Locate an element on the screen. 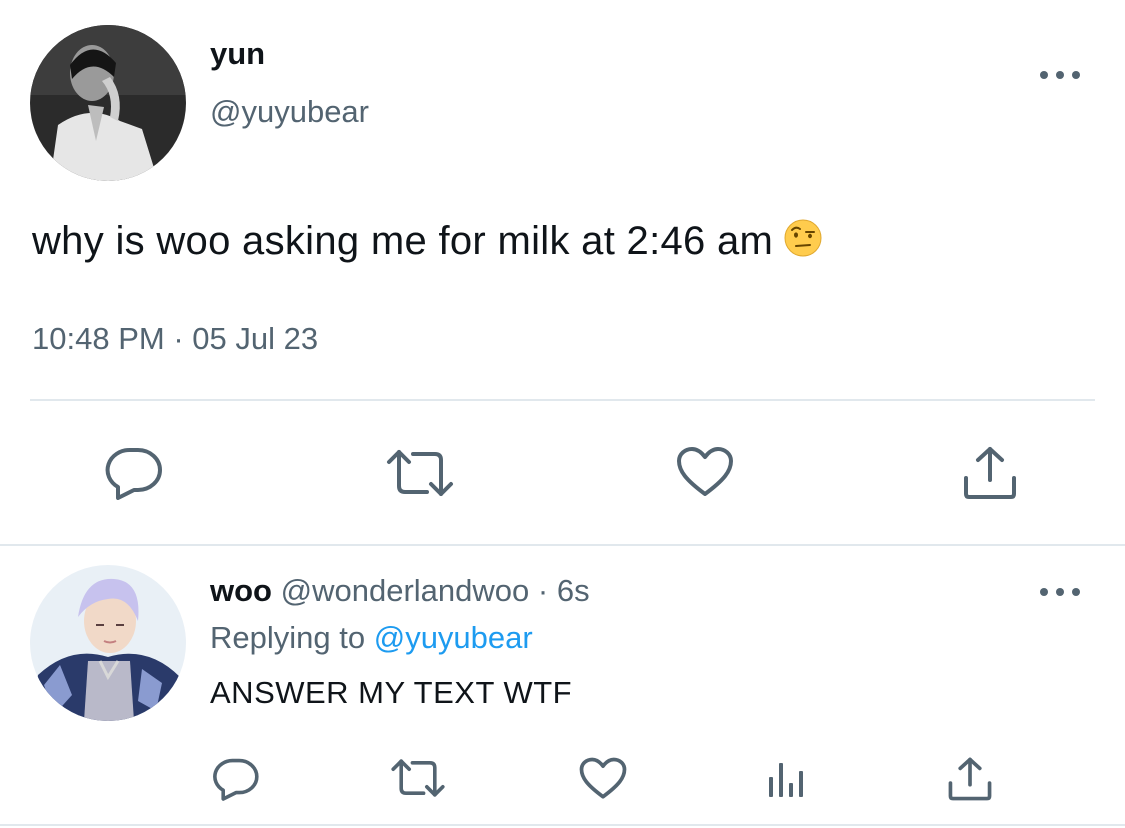 The height and width of the screenshot is (828, 1125). date: 05 Jul 23 is located at coordinates (255, 338).